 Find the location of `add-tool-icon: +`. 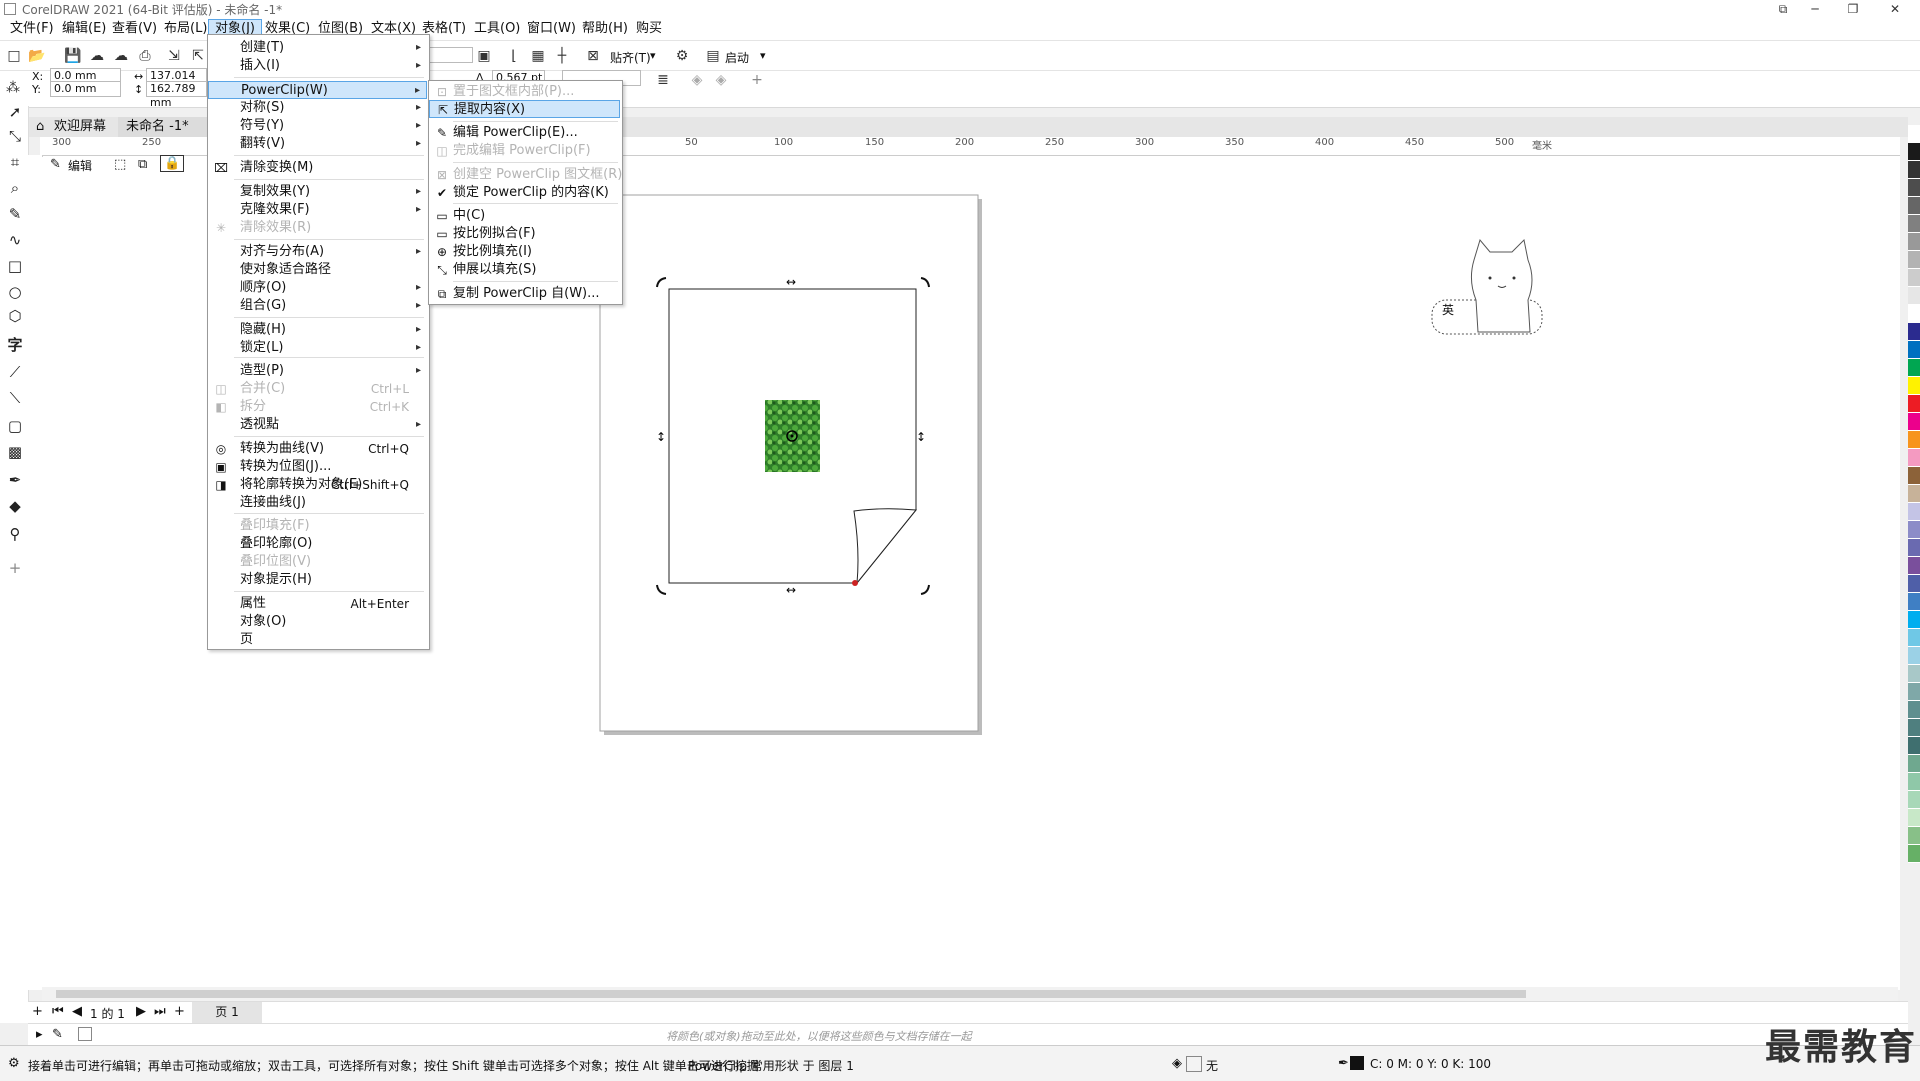

add-tool-icon: + is located at coordinates (15, 568).